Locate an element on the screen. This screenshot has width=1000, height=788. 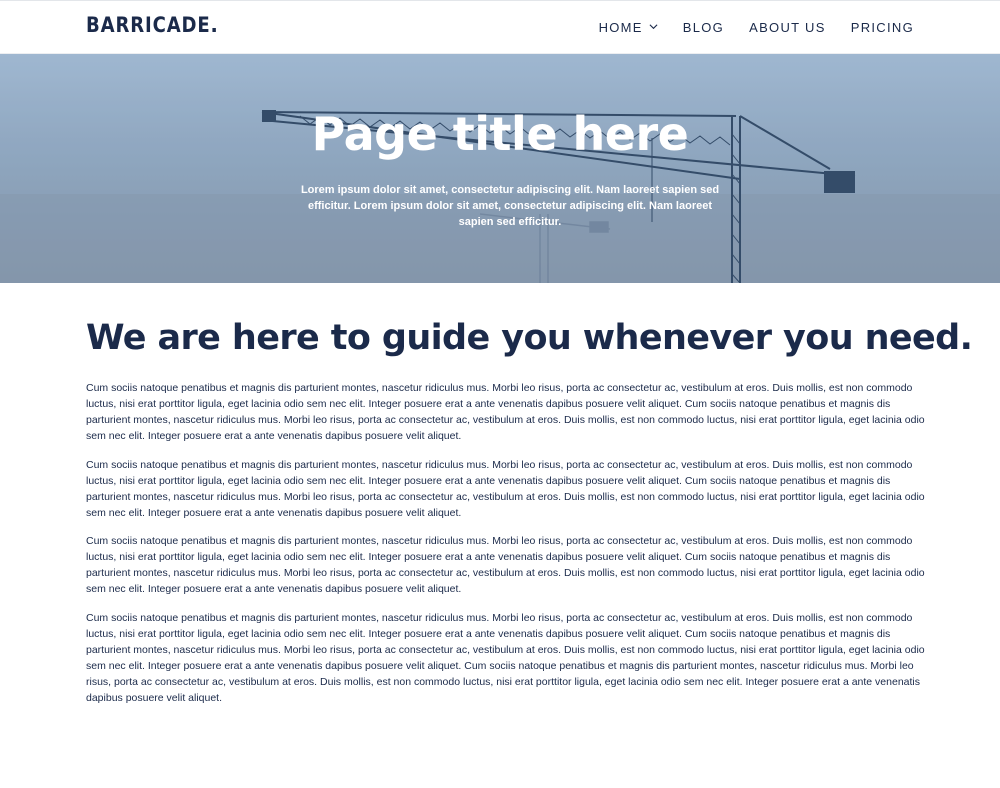
nav-item-about: ABOUT US is located at coordinates (787, 27).